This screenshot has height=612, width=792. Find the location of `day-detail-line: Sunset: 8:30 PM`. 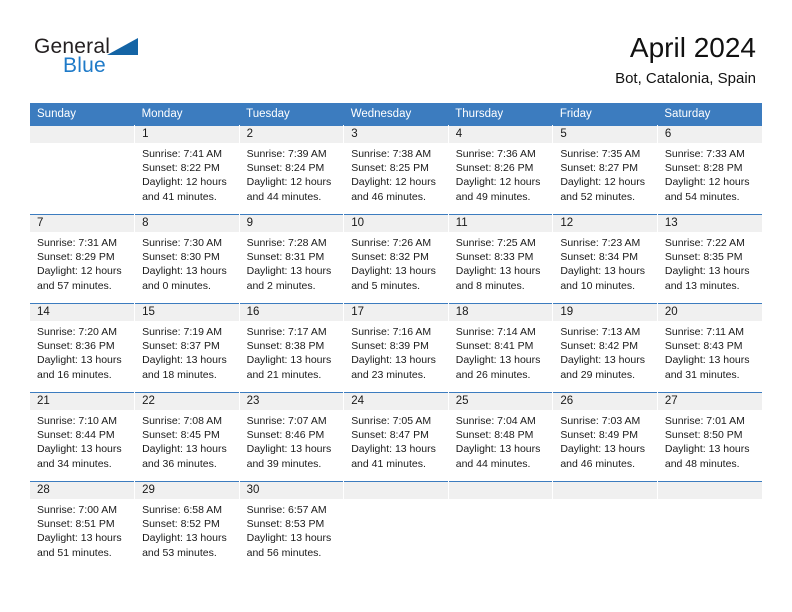

day-detail-line: Sunset: 8:30 PM is located at coordinates (181, 257).